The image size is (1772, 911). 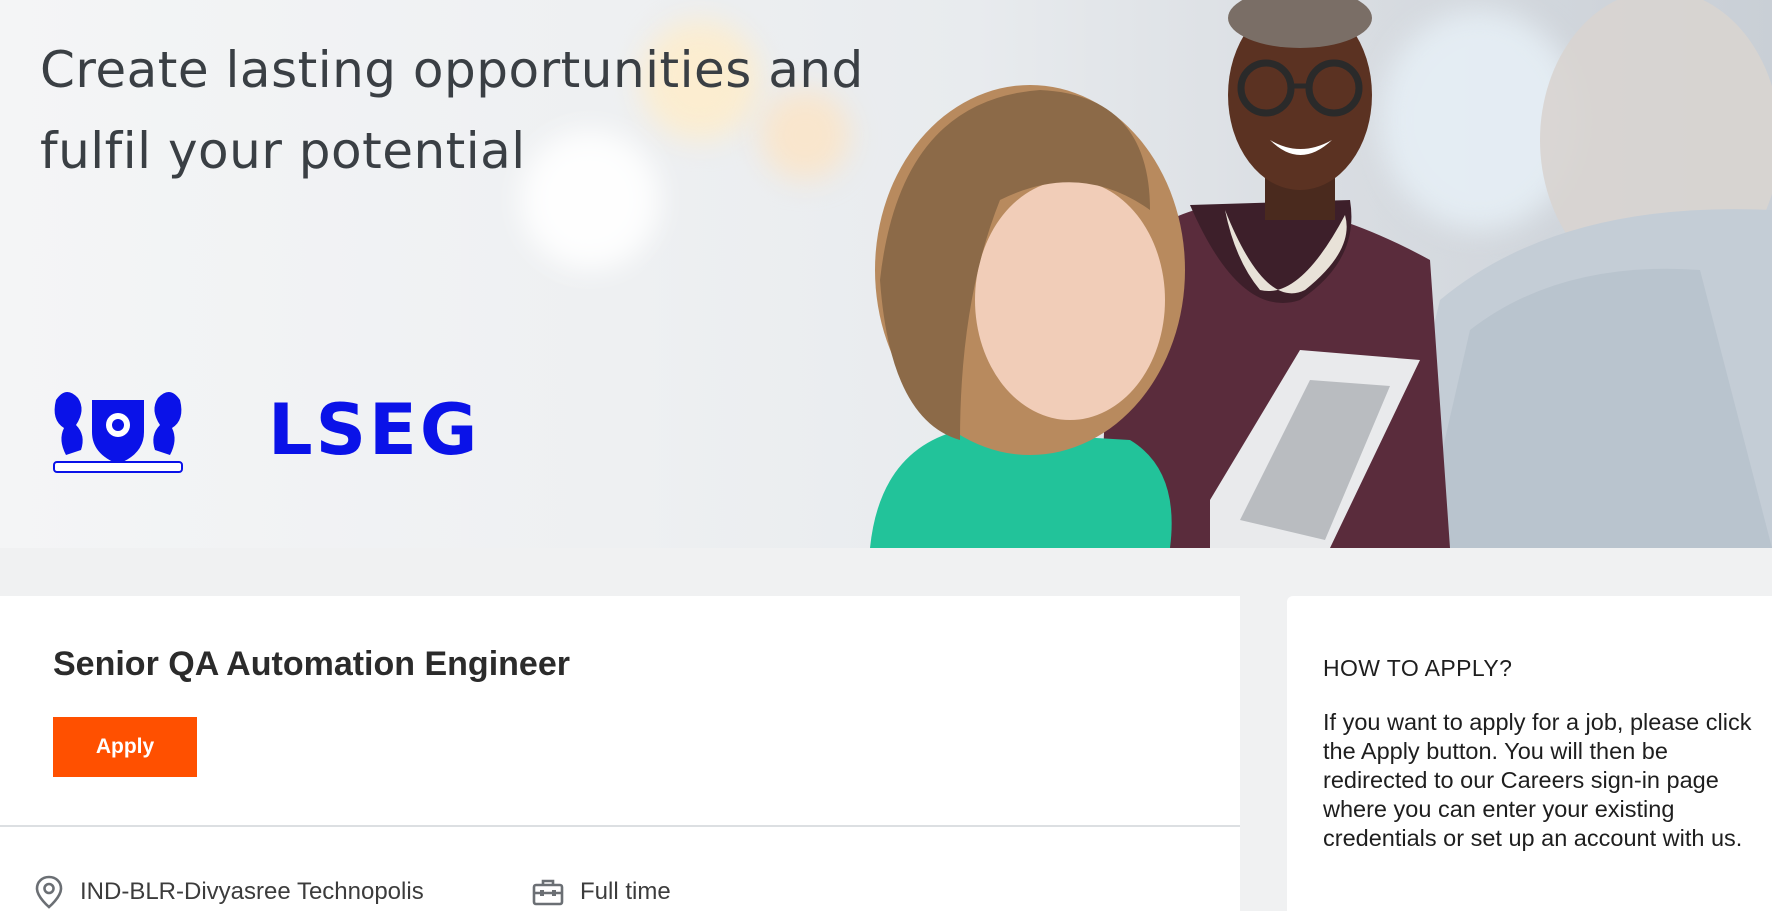 What do you see at coordinates (548, 892) in the screenshot?
I see `briefcase-icon` at bounding box center [548, 892].